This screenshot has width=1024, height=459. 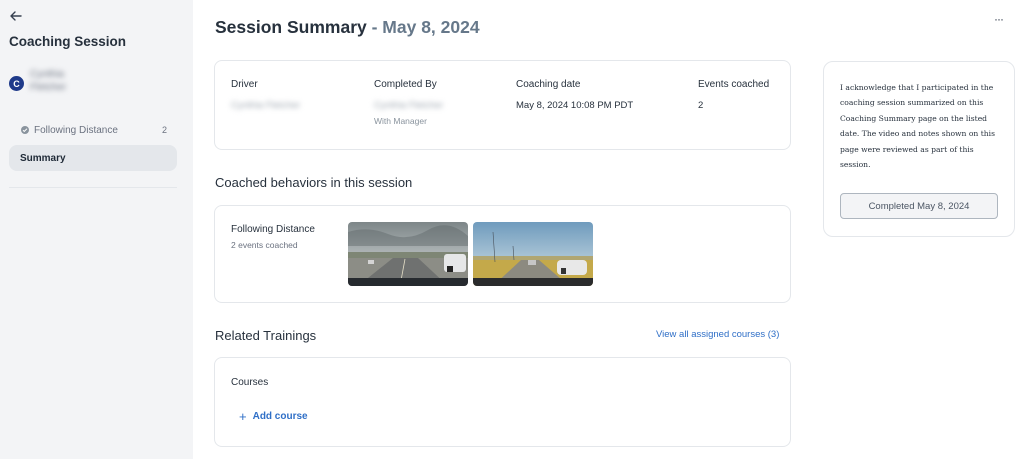 I want to click on events-coached-column: Events coached 2, so click(x=733, y=95).